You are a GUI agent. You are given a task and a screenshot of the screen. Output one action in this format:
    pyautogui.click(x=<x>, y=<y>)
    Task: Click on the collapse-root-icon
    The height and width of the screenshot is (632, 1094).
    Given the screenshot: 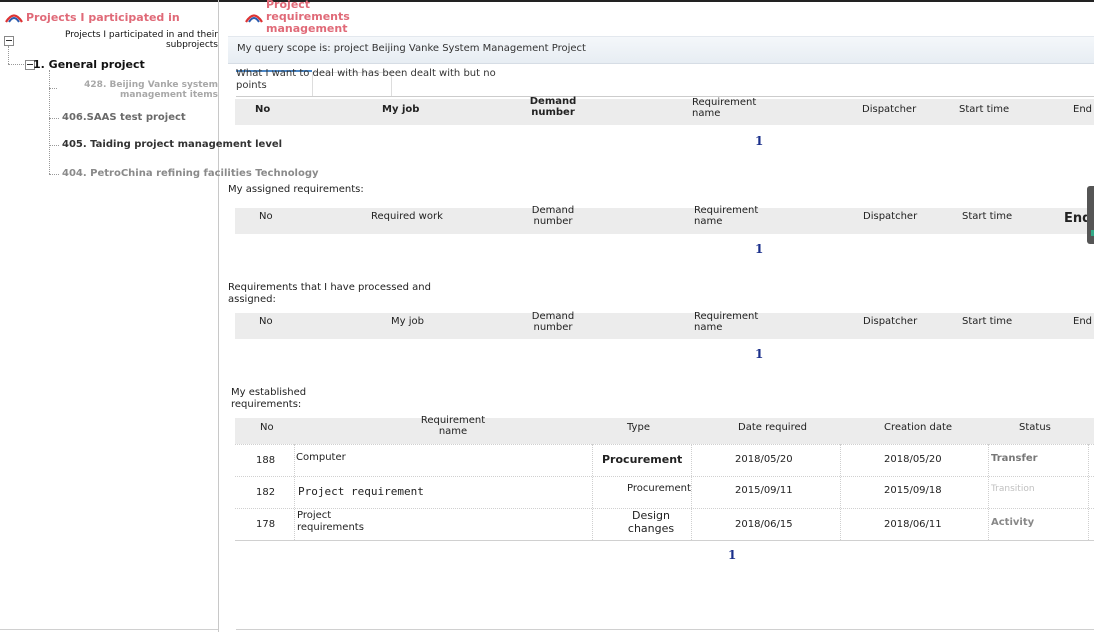 What is the action you would take?
    pyautogui.click(x=9, y=41)
    